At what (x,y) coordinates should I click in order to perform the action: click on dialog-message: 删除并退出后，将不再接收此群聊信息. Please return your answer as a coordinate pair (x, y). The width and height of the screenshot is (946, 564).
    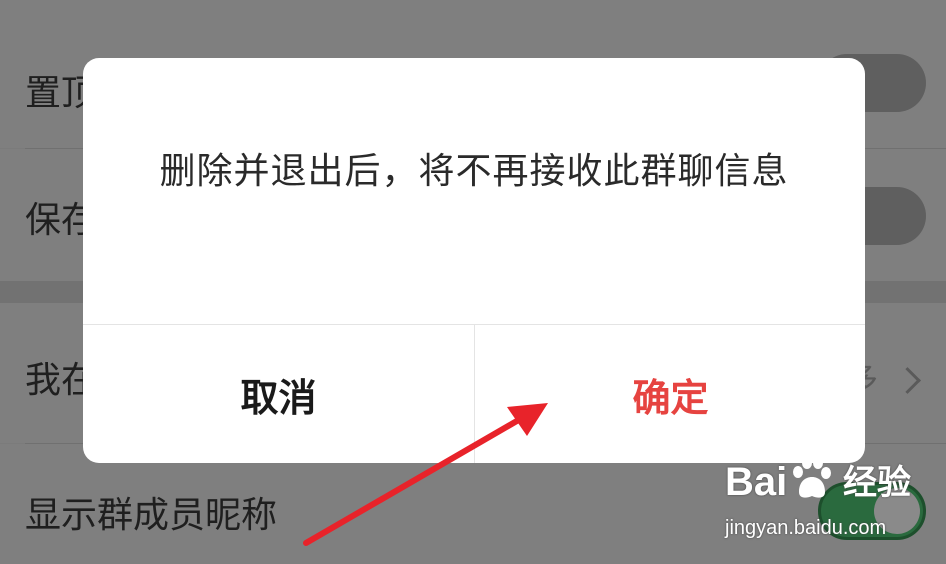
    Looking at the image, I should click on (474, 171).